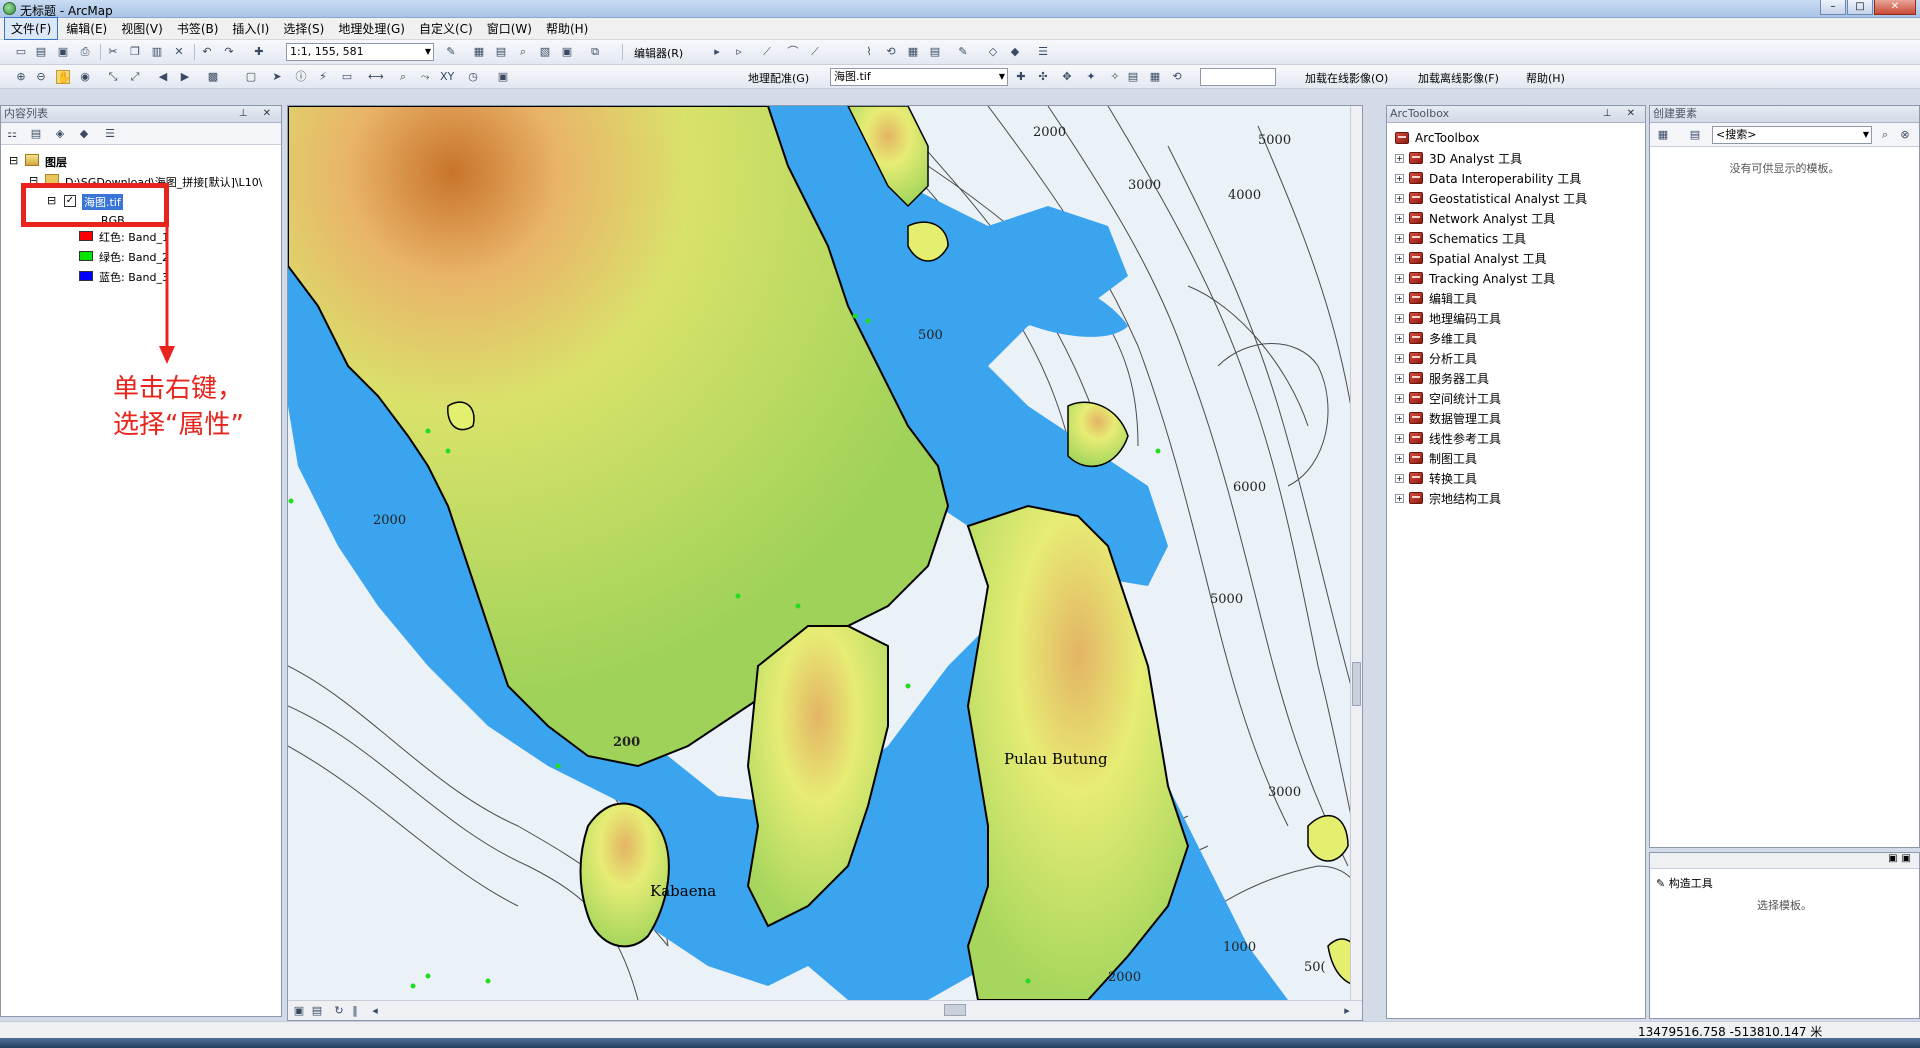  I want to click on search-icon: ⌕, so click(1885, 135).